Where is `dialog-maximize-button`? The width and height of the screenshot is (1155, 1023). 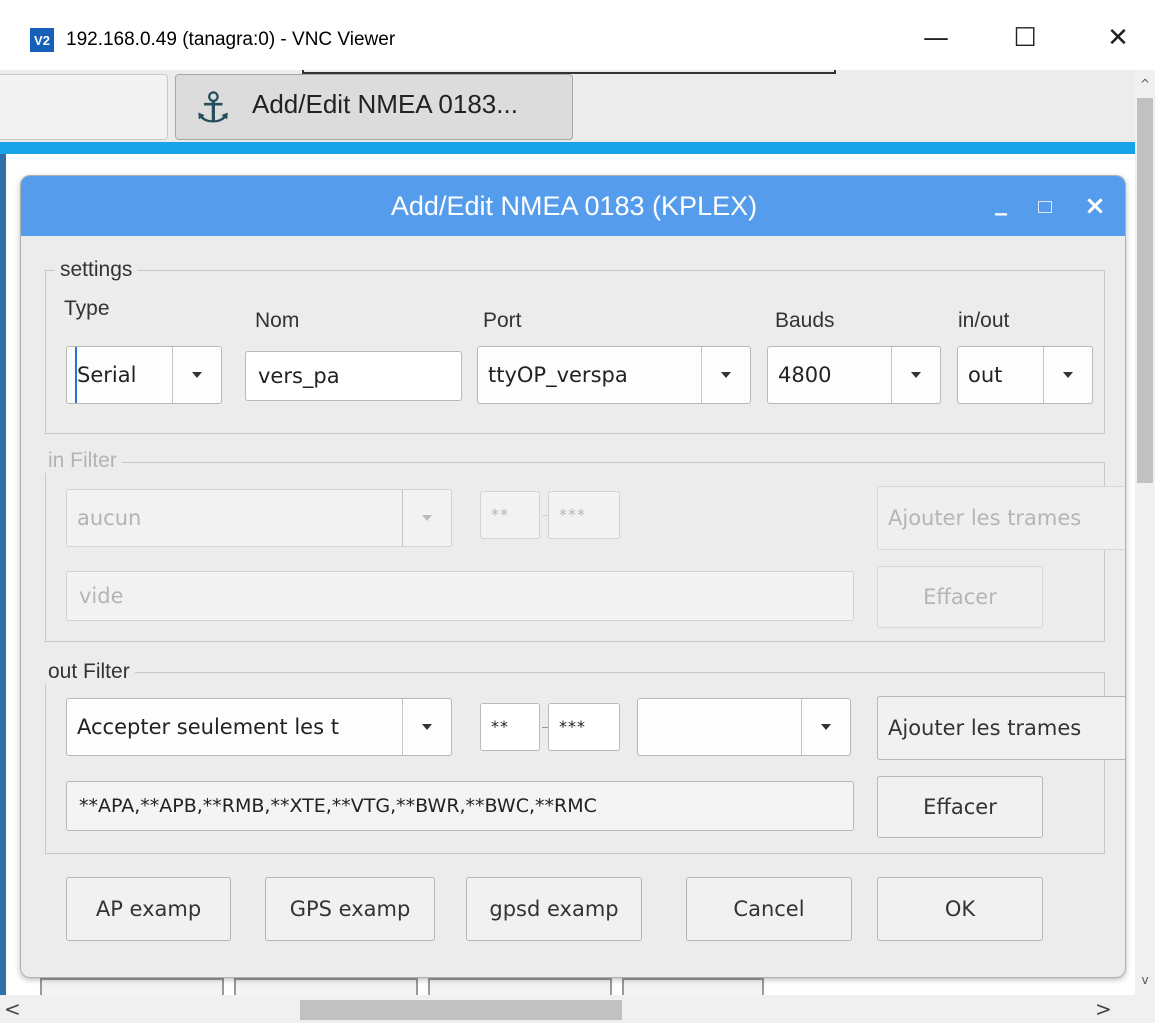
dialog-maximize-button is located at coordinates (1045, 207).